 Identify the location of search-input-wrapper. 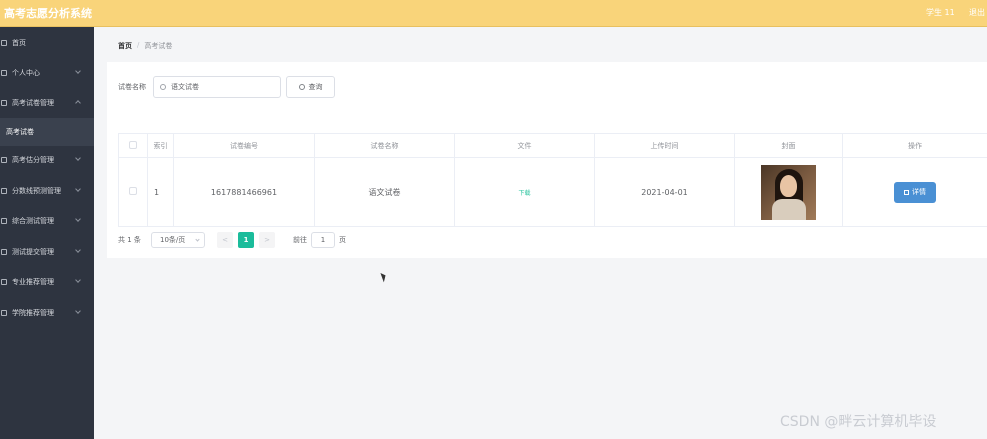
(217, 87).